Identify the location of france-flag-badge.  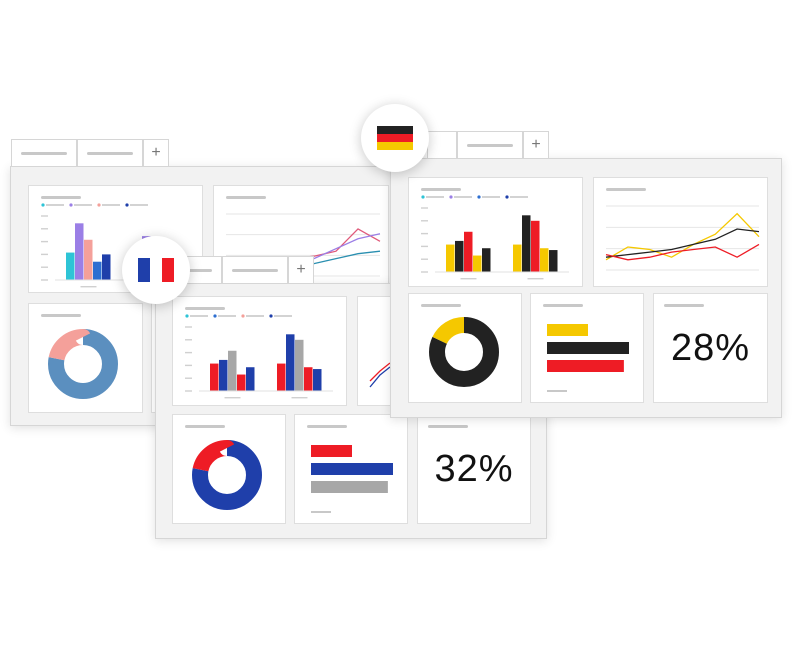
(156, 270).